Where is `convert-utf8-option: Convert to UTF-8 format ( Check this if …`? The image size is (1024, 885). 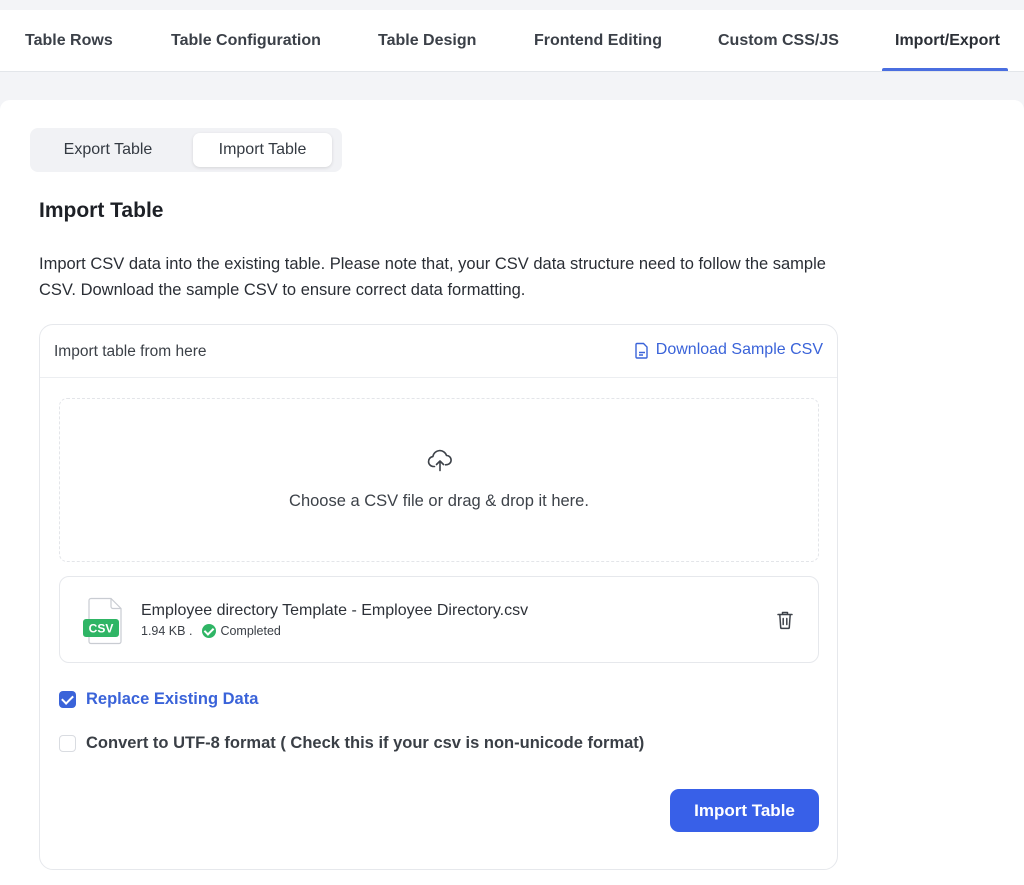 convert-utf8-option: Convert to UTF-8 format ( Check this if … is located at coordinates (351, 743).